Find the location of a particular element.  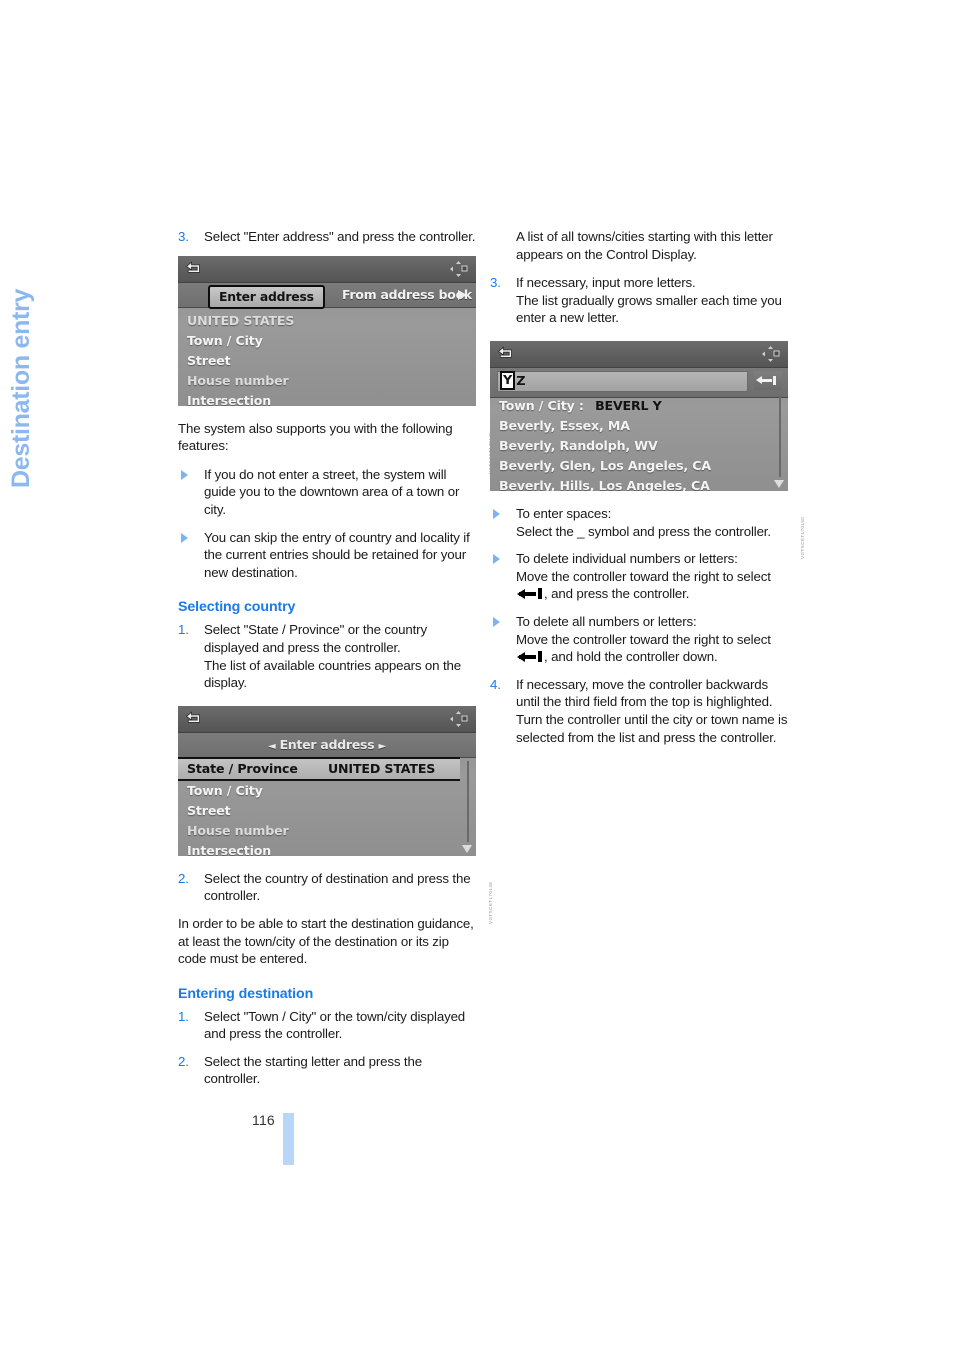

bullet-title: To enter spaces: is located at coordinates (564, 513).